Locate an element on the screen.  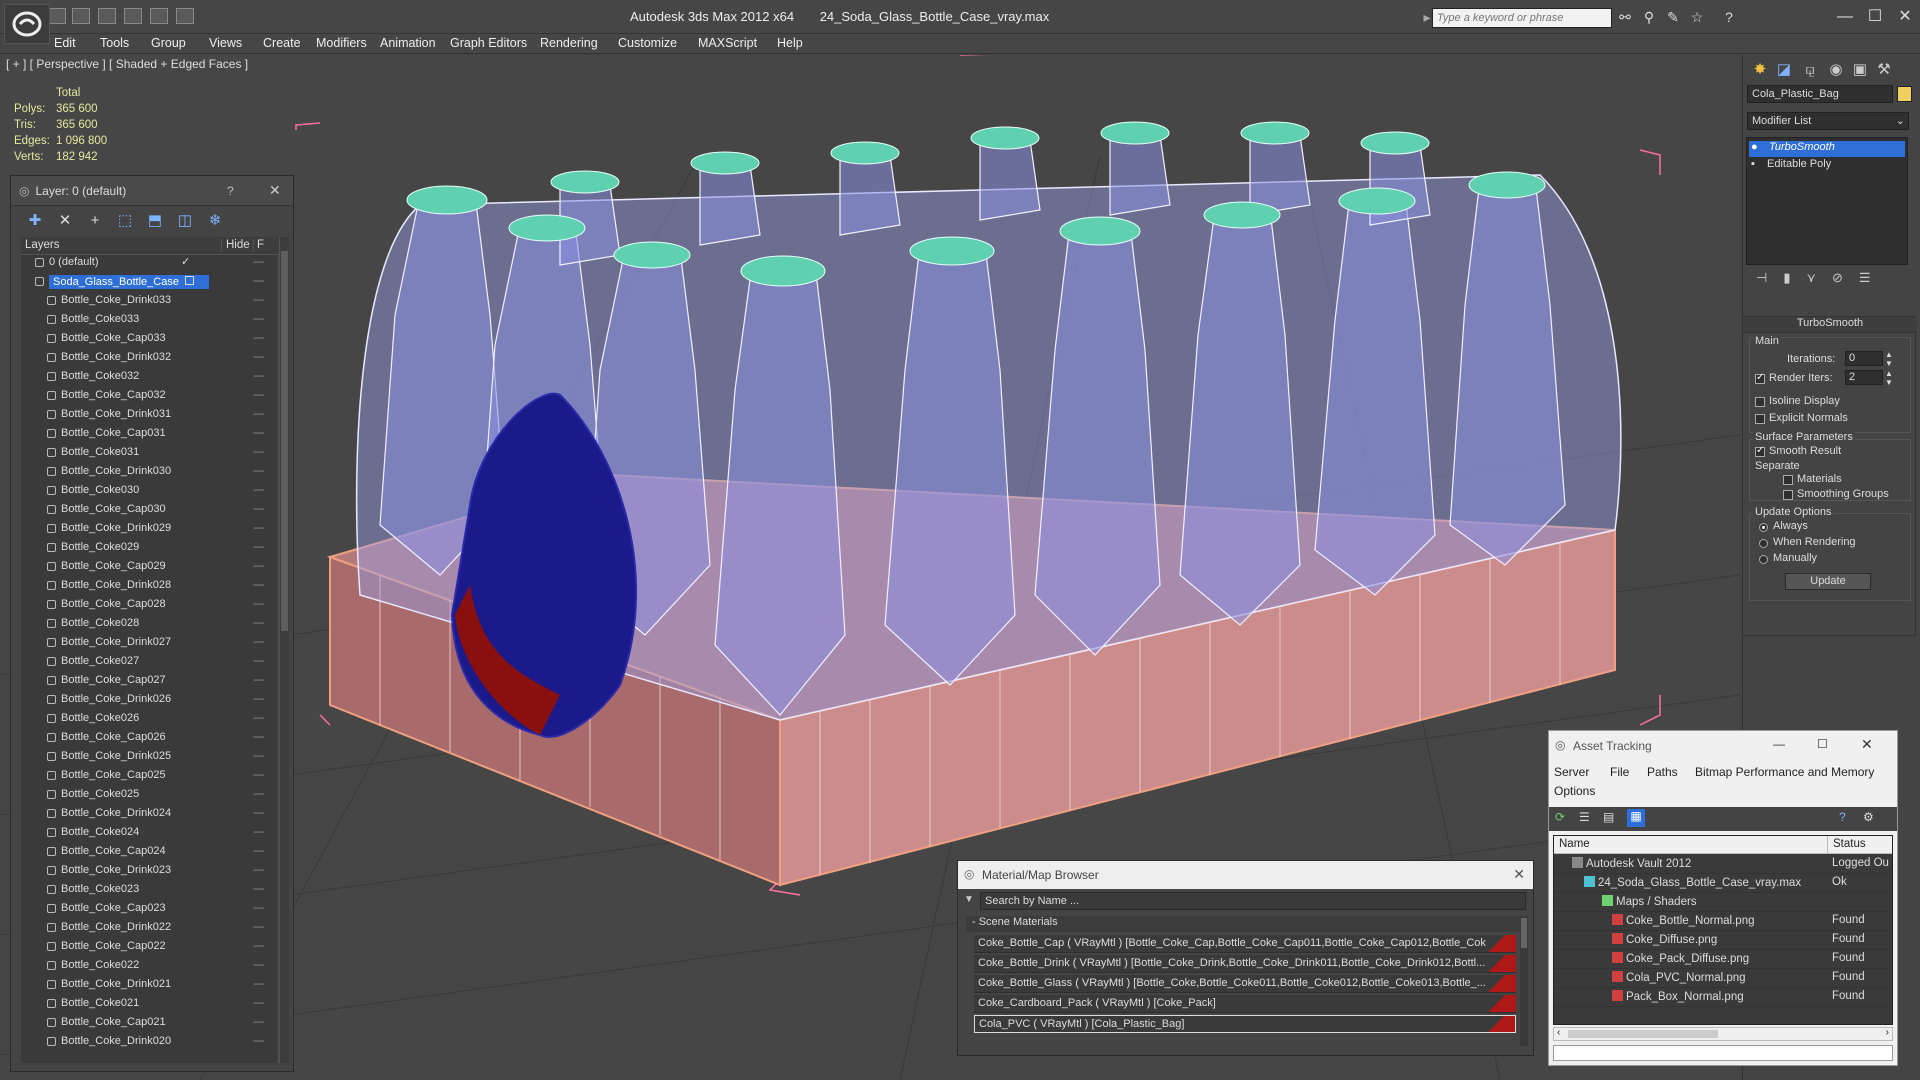
modifier-list-dropdown: Modifier List ⌄ is located at coordinates (1828, 121).